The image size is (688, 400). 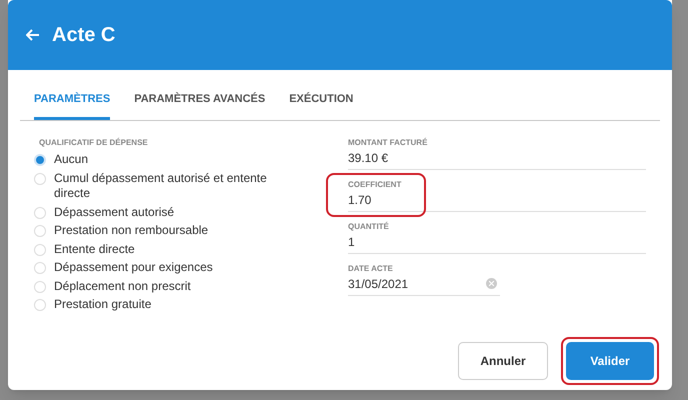 What do you see at coordinates (491, 283) in the screenshot?
I see `clear-icon` at bounding box center [491, 283].